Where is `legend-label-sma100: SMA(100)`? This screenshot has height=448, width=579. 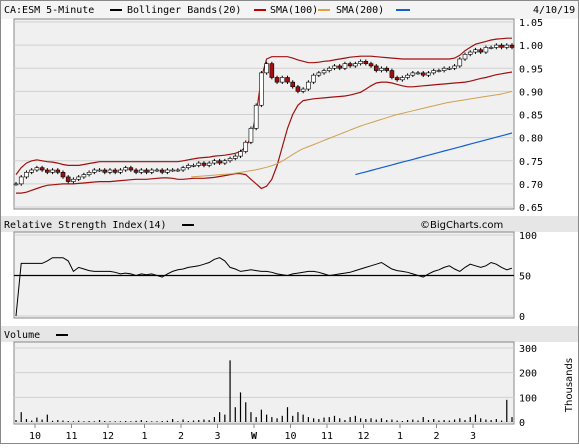
legend-label-sma100: SMA(100) is located at coordinates (294, 10).